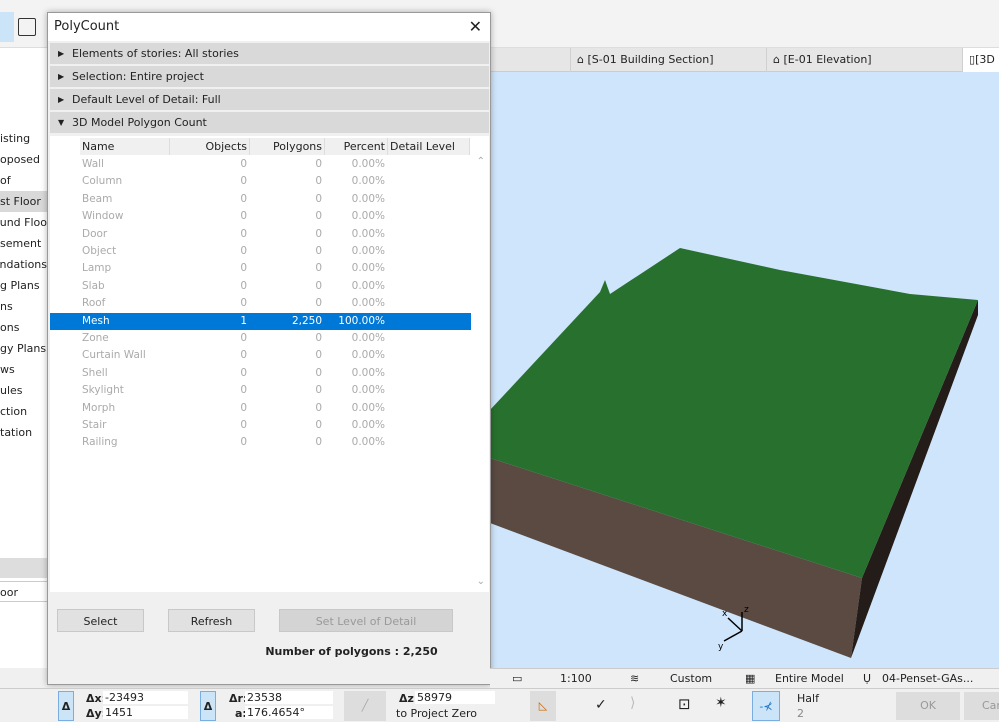  What do you see at coordinates (125, 146) in the screenshot?
I see `column-header: Name` at bounding box center [125, 146].